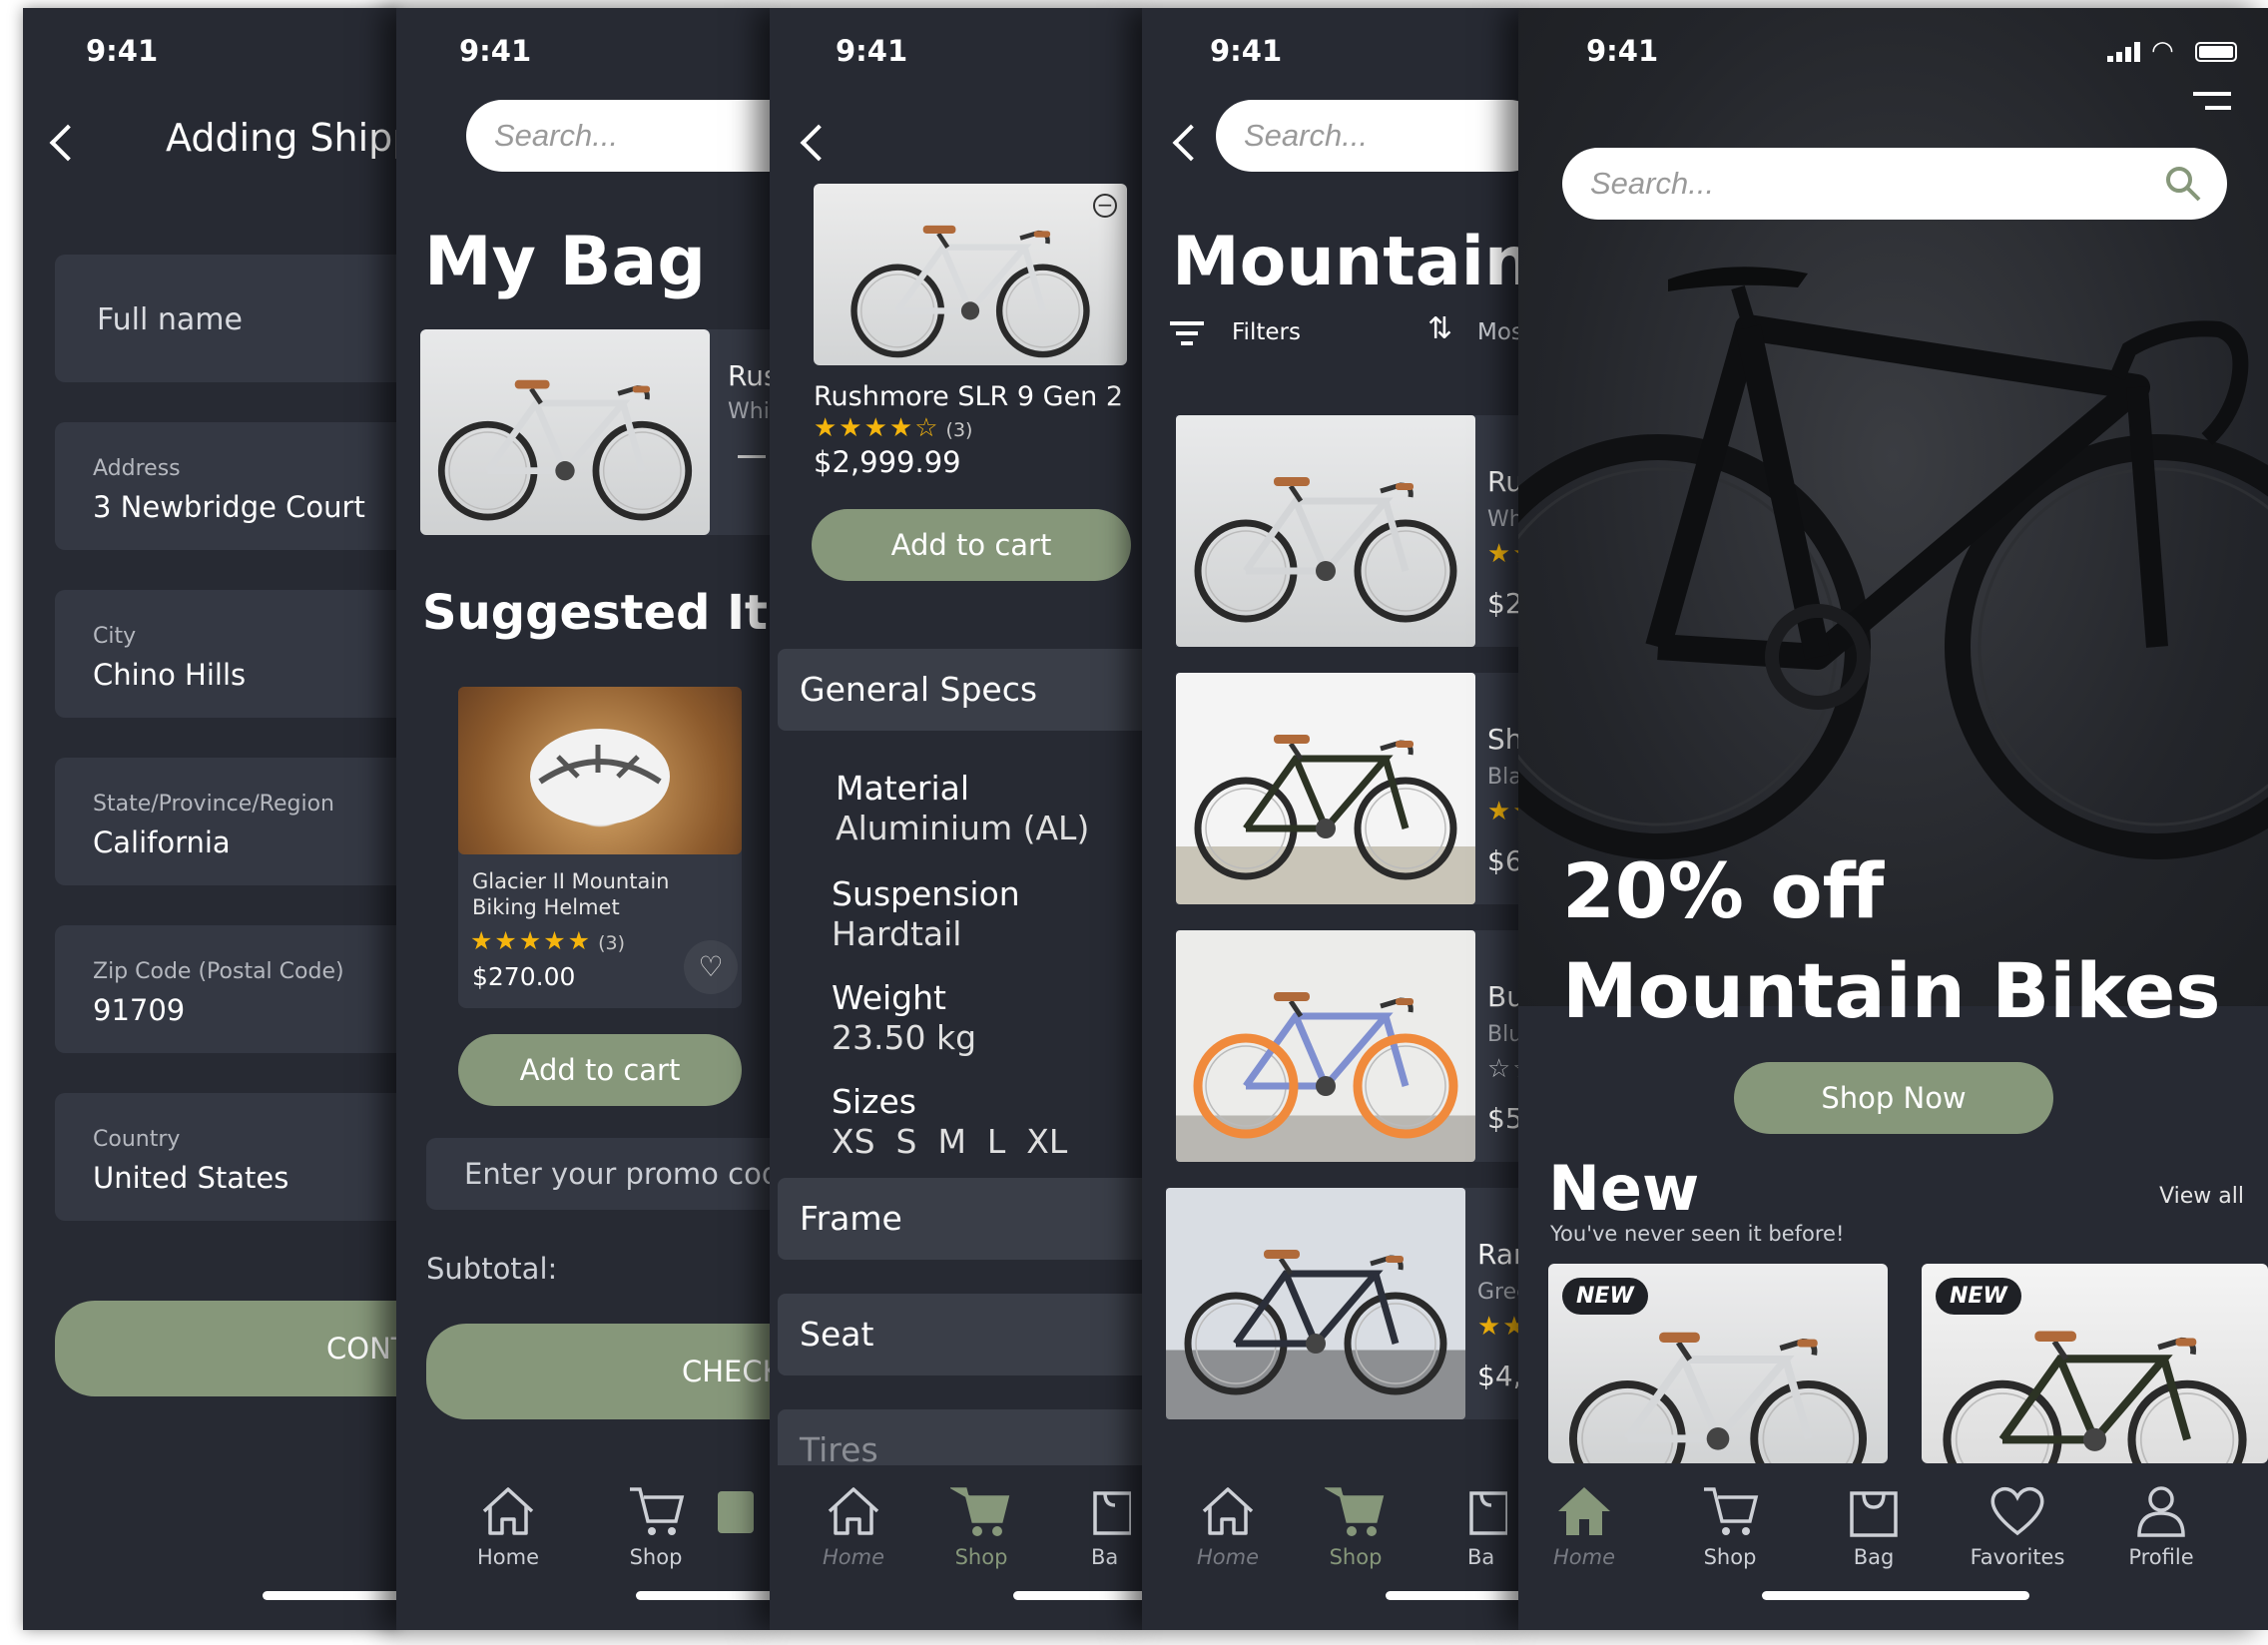  What do you see at coordinates (2216, 52) in the screenshot?
I see `battery-icon` at bounding box center [2216, 52].